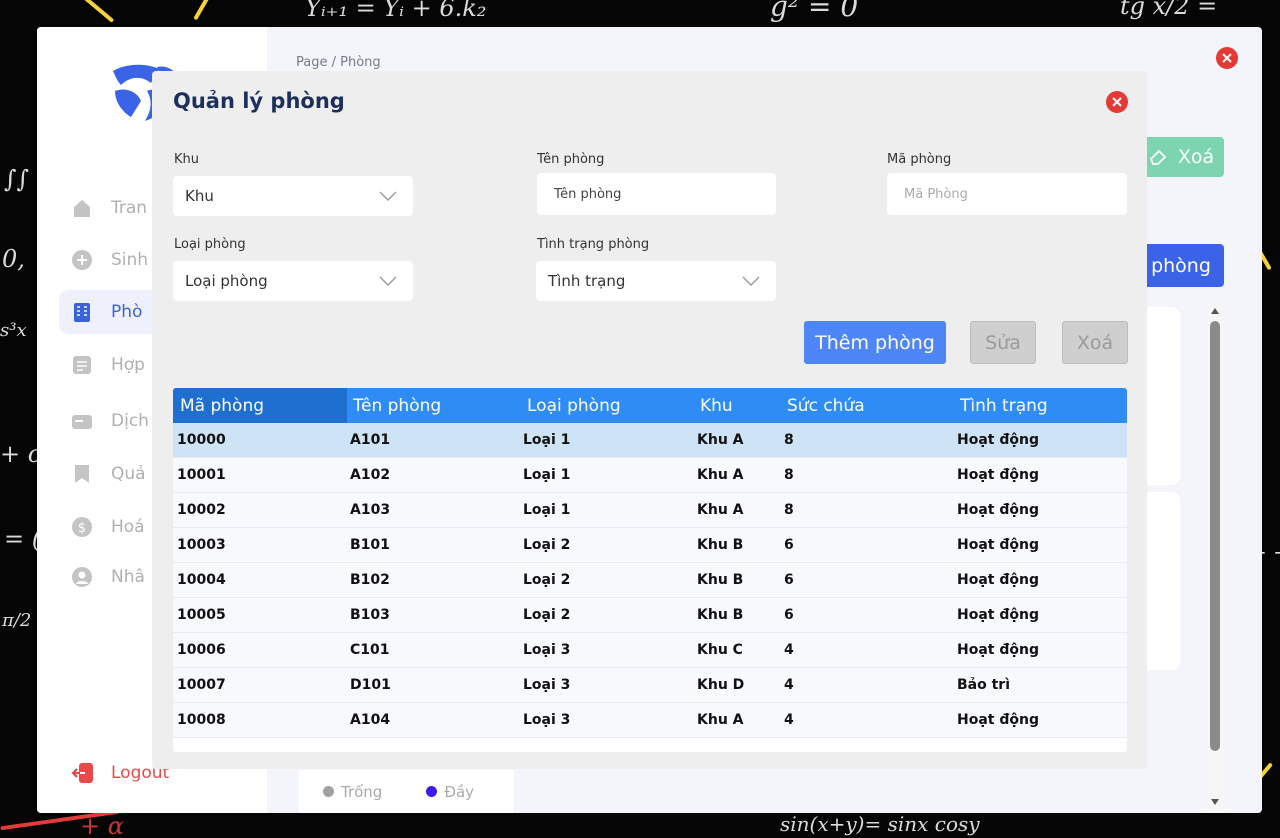  Describe the element at coordinates (919, 159) in the screenshot. I see `room-code-label: Mã phòng` at that location.